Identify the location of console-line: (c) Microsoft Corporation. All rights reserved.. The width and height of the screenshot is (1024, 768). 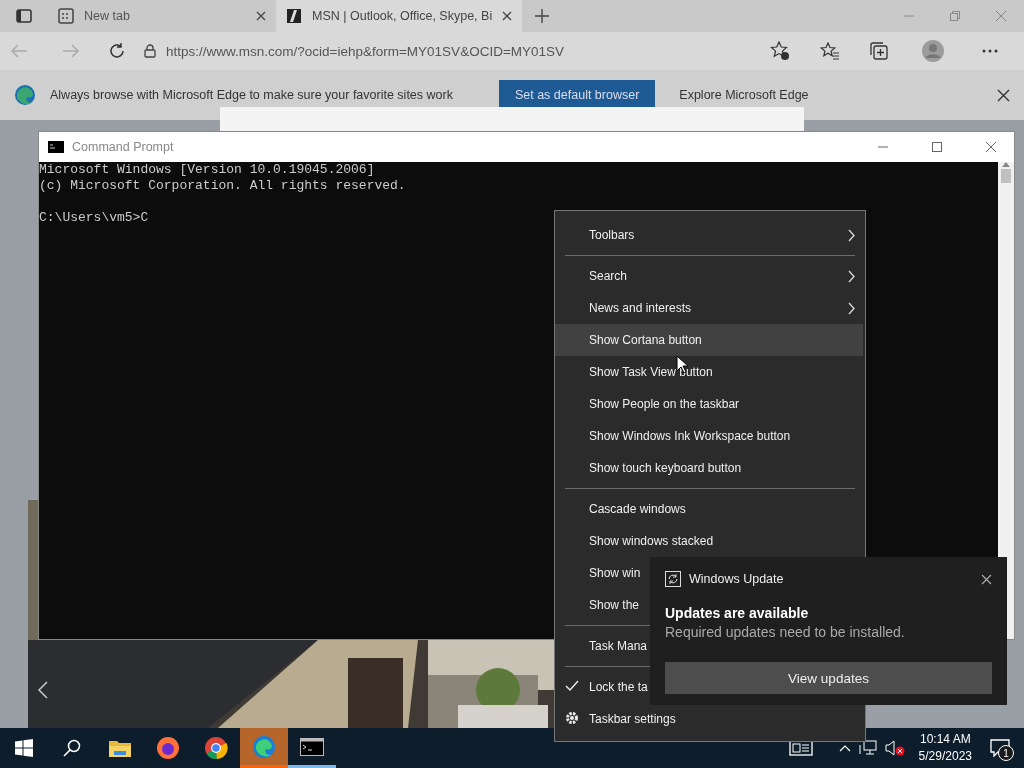
(222, 186).